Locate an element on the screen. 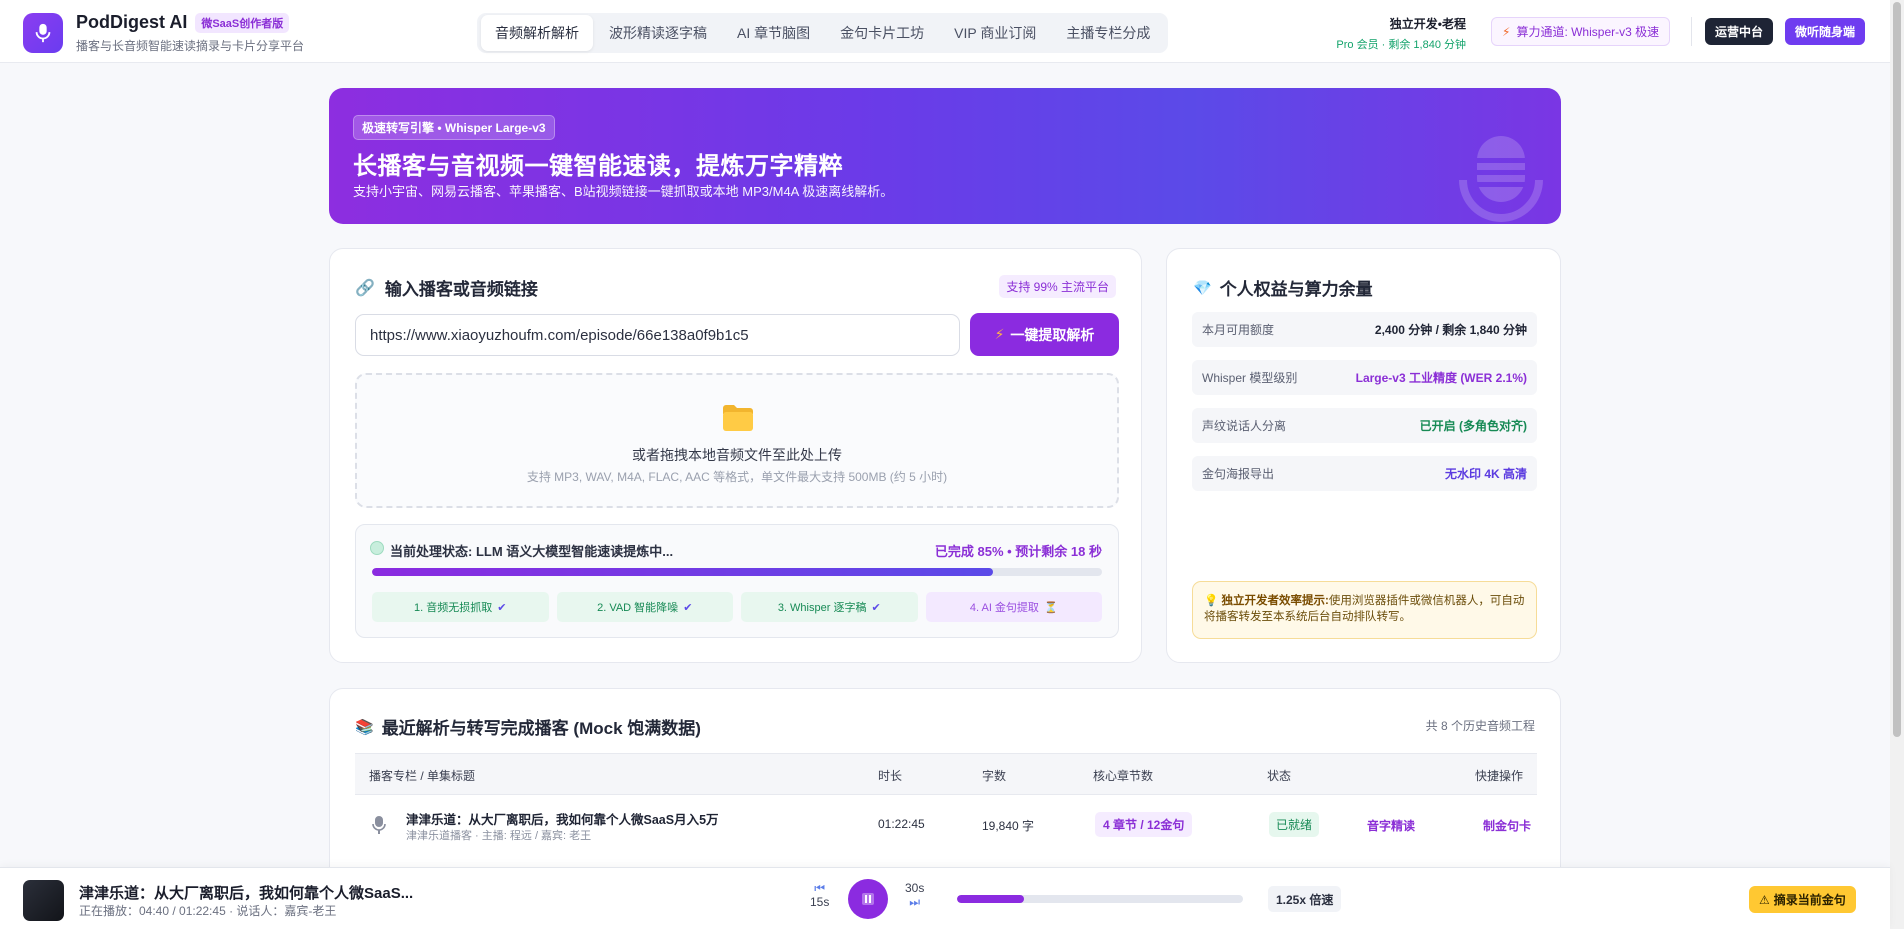 Image resolution: width=1904 pixels, height=929 pixels. rights-value: 2,400 分钟 / 剩余 1,840 分钟 is located at coordinates (1450, 330).